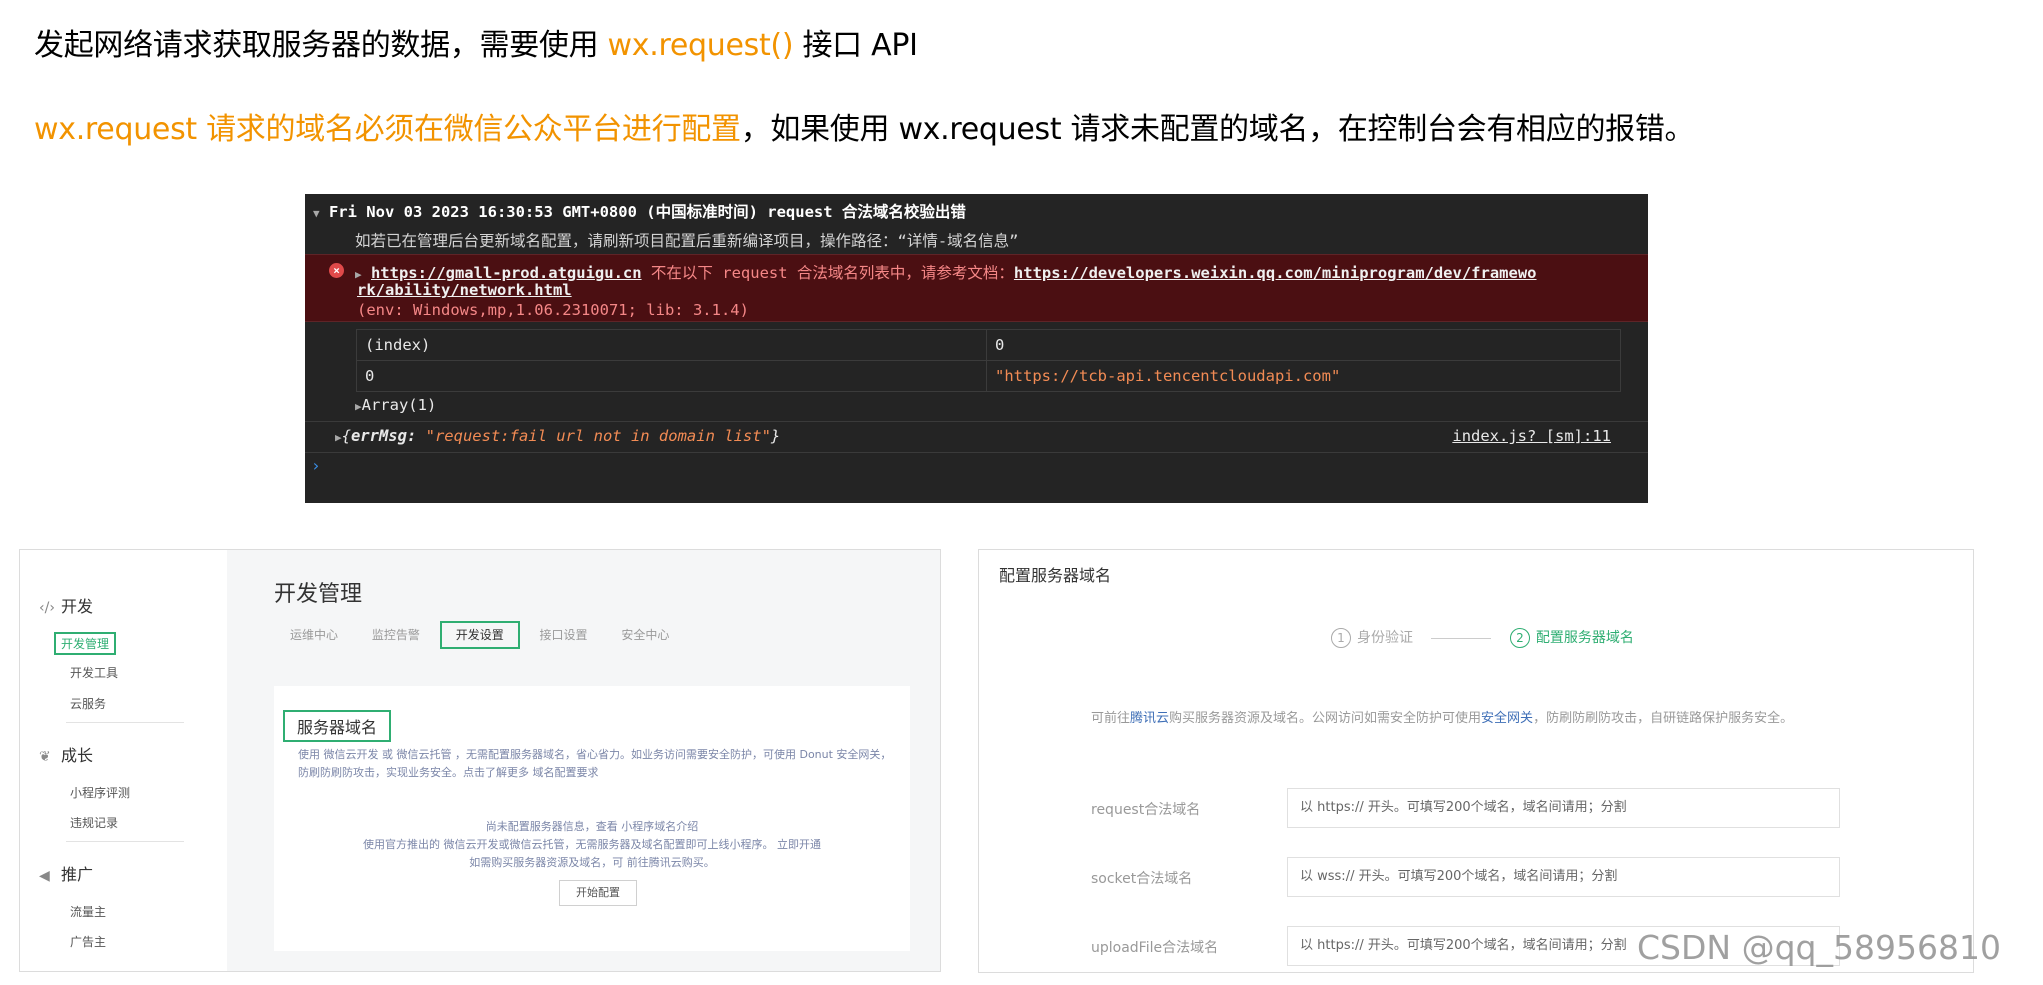 The width and height of the screenshot is (2043, 985). I want to click on step-connector, so click(1461, 638).